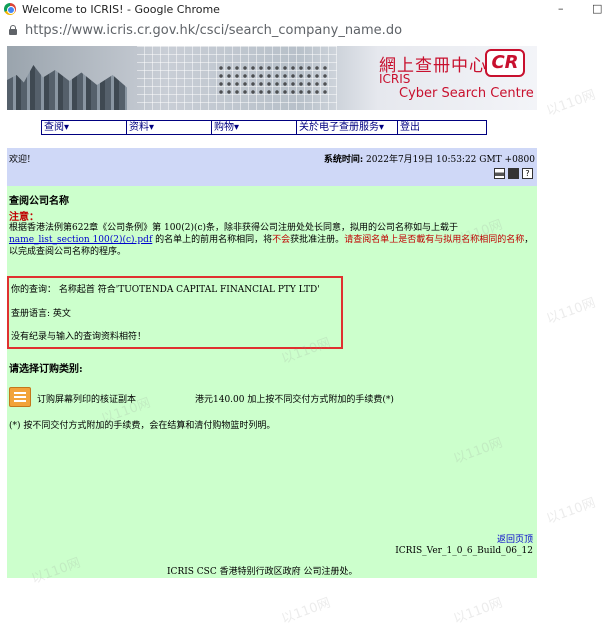 This screenshot has height=625, width=610. Describe the element at coordinates (41, 314) in the screenshot. I see `query-language: 查册语言: 英文` at that location.